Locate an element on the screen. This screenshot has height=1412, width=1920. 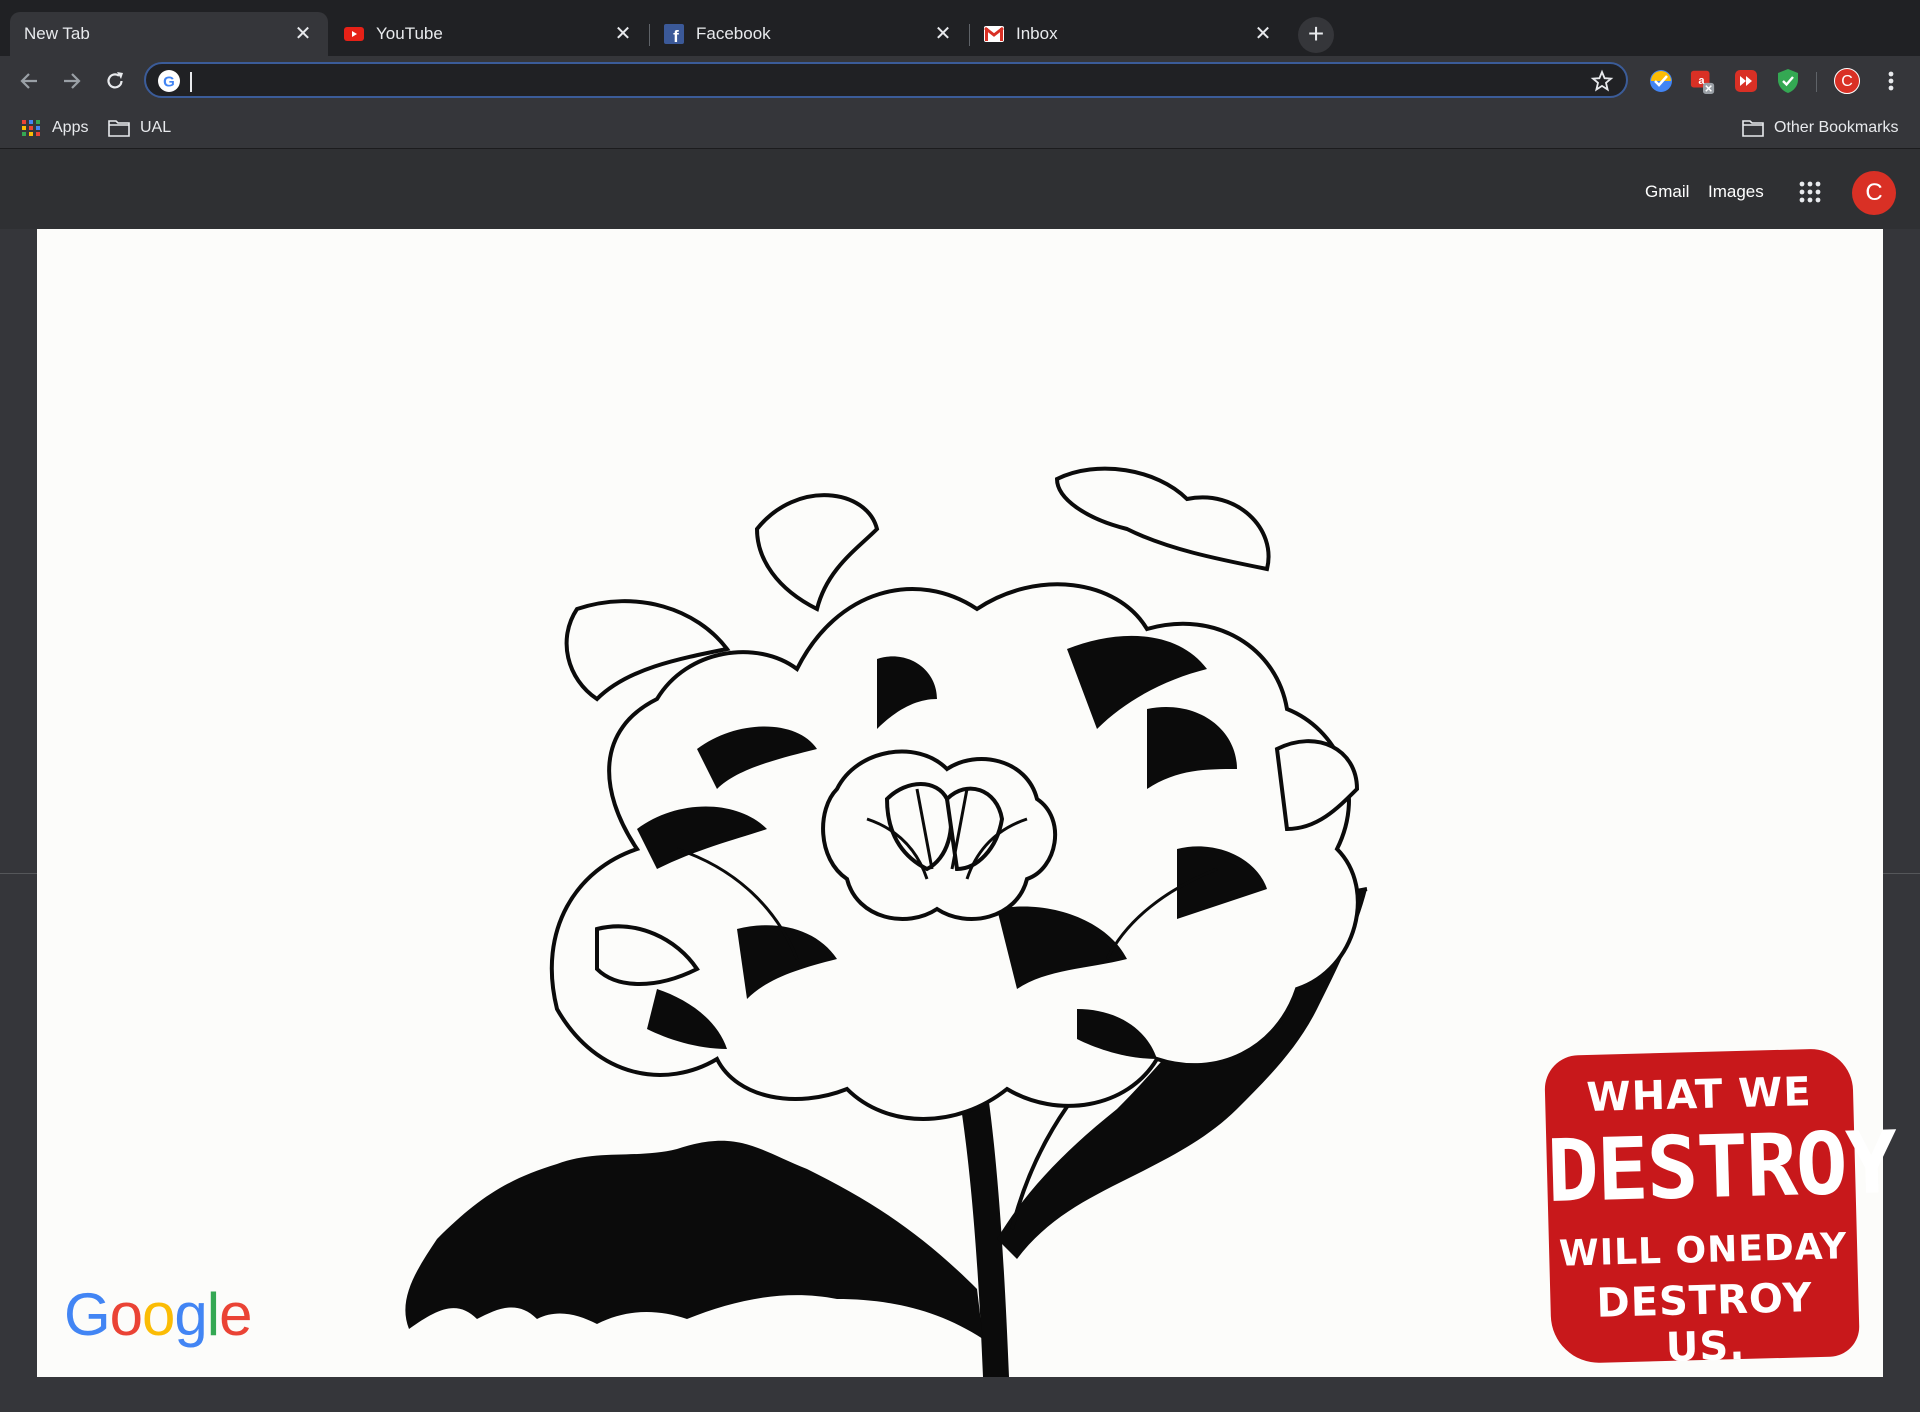
bookmark-label: Other Bookmarks is located at coordinates (1836, 127).